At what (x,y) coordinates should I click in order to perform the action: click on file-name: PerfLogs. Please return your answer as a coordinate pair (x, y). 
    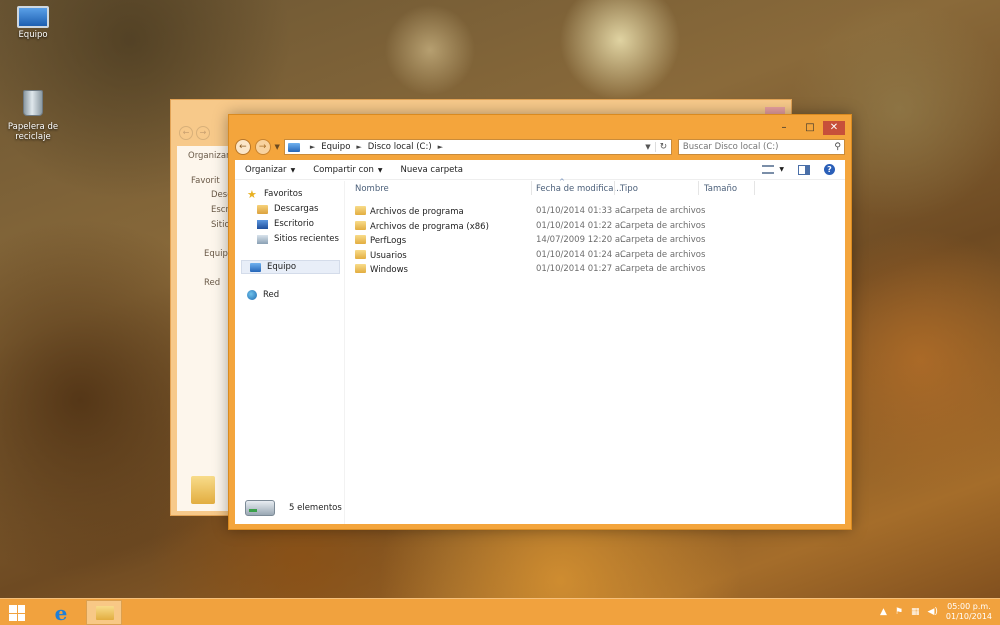
    Looking at the image, I should click on (388, 241).